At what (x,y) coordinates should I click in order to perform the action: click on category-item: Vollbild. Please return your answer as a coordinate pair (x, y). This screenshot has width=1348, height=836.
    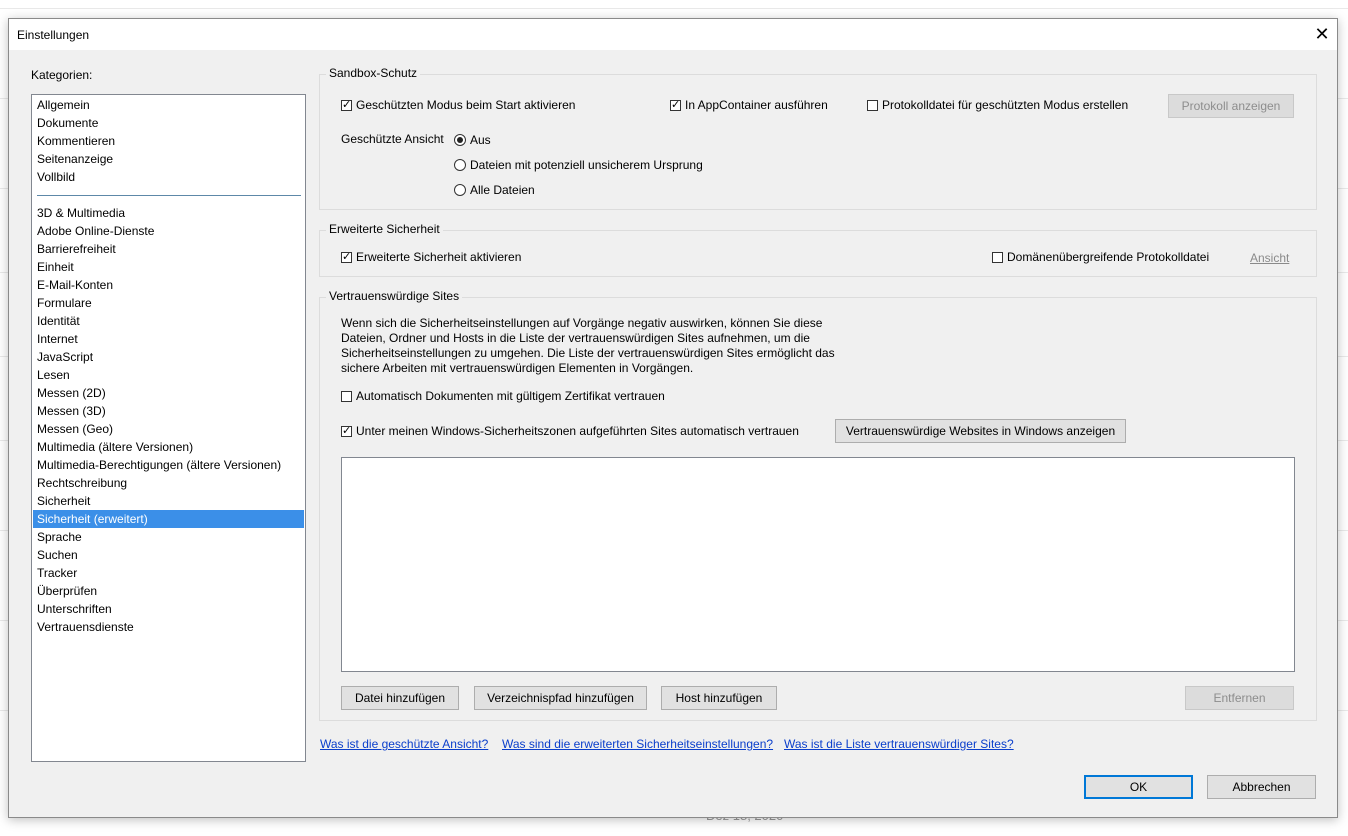
    Looking at the image, I should click on (168, 177).